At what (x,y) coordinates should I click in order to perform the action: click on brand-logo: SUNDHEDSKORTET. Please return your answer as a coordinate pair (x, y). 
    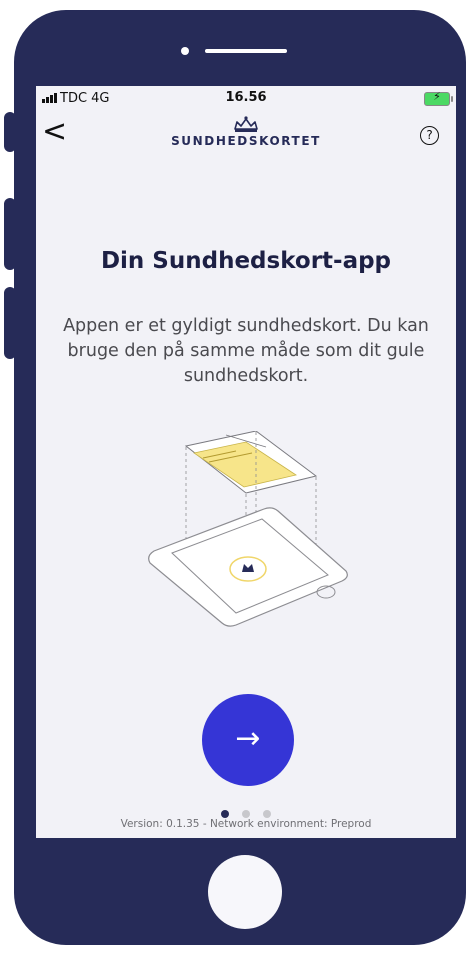
    Looking at the image, I should click on (246, 132).